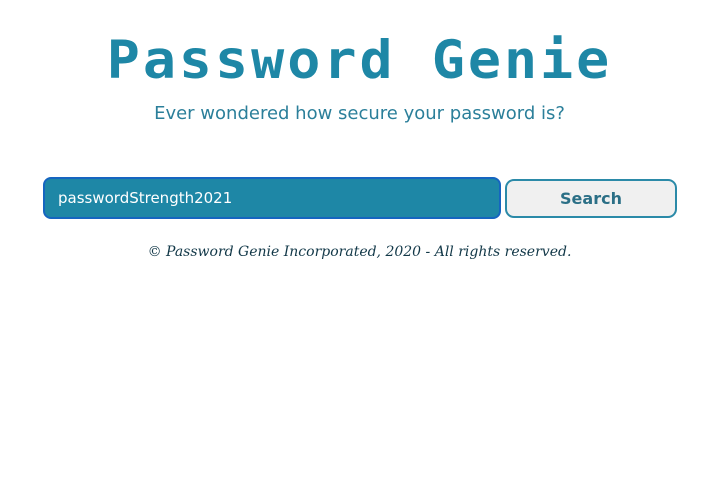 Image resolution: width=719 pixels, height=487 pixels. I want to click on page-title: Password Genie, so click(359, 60).